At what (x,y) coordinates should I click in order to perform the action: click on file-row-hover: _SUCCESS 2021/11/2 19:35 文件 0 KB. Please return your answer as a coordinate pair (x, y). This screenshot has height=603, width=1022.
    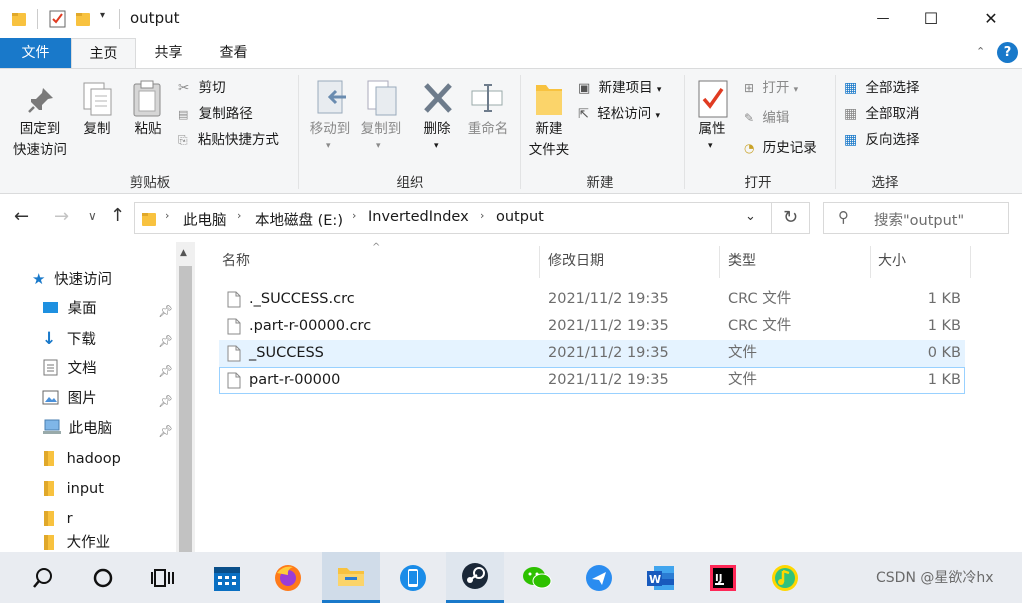
    Looking at the image, I should click on (592, 353).